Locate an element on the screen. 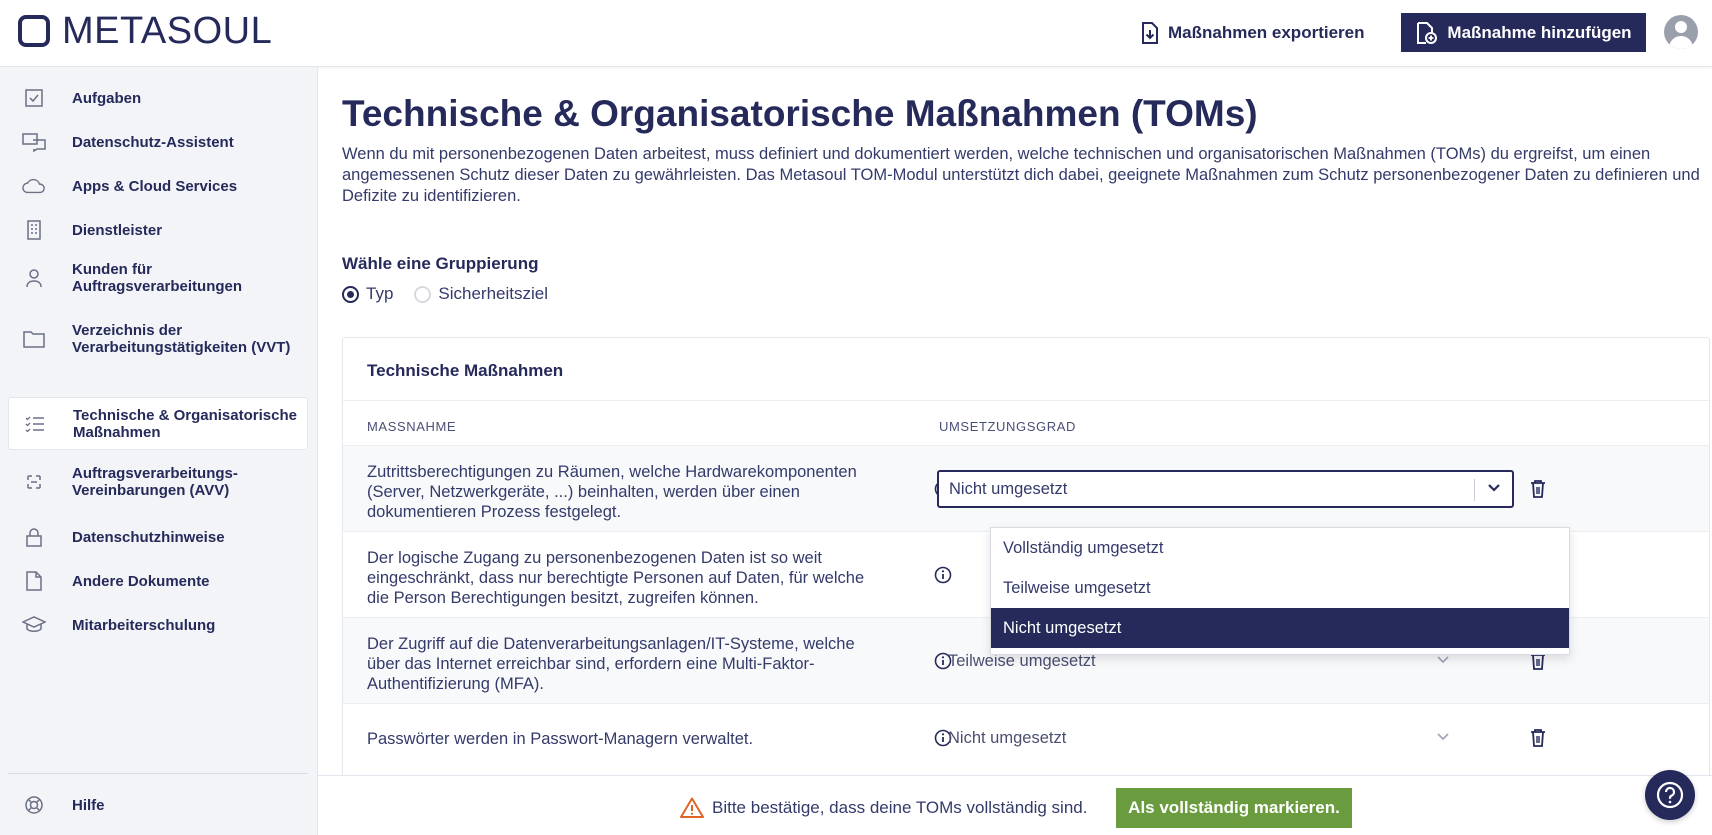 The image size is (1712, 835). sidebar-item-datenschutz-assistent: Datenschutz-Assistent is located at coordinates (158, 142).